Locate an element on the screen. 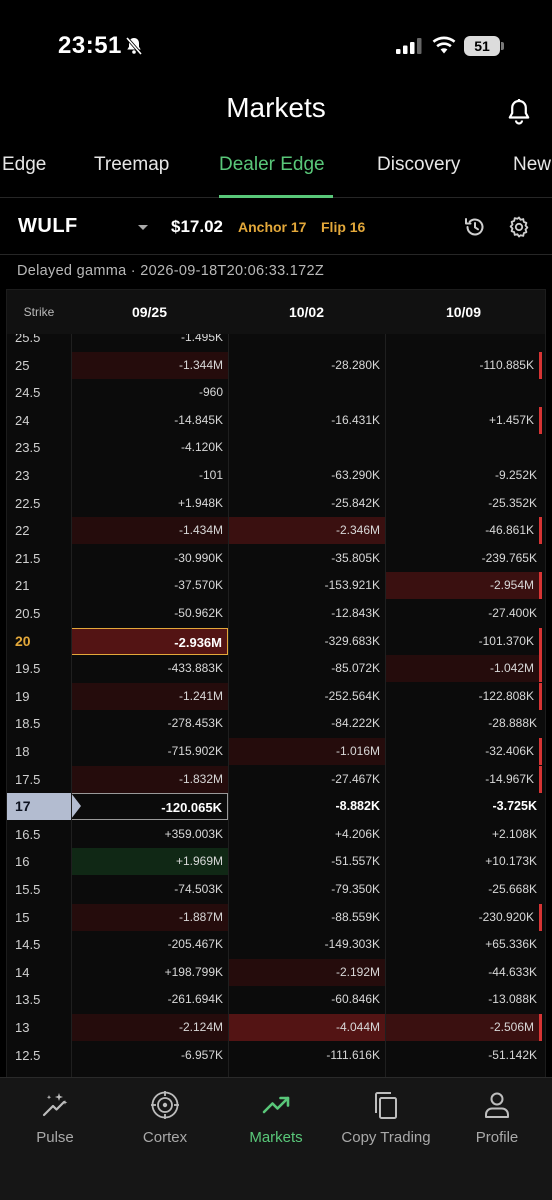  nav-copy-trading: Copy Trading is located at coordinates (386, 1122).